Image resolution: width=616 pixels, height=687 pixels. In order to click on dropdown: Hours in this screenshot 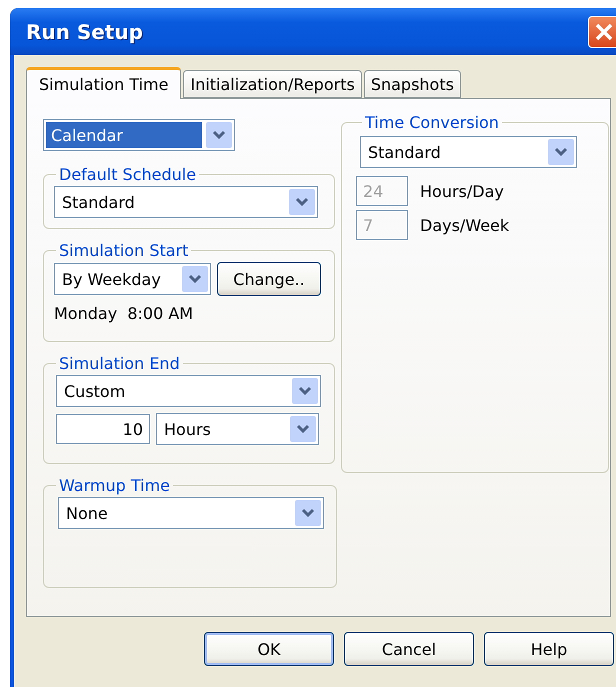, I will do `click(237, 429)`.